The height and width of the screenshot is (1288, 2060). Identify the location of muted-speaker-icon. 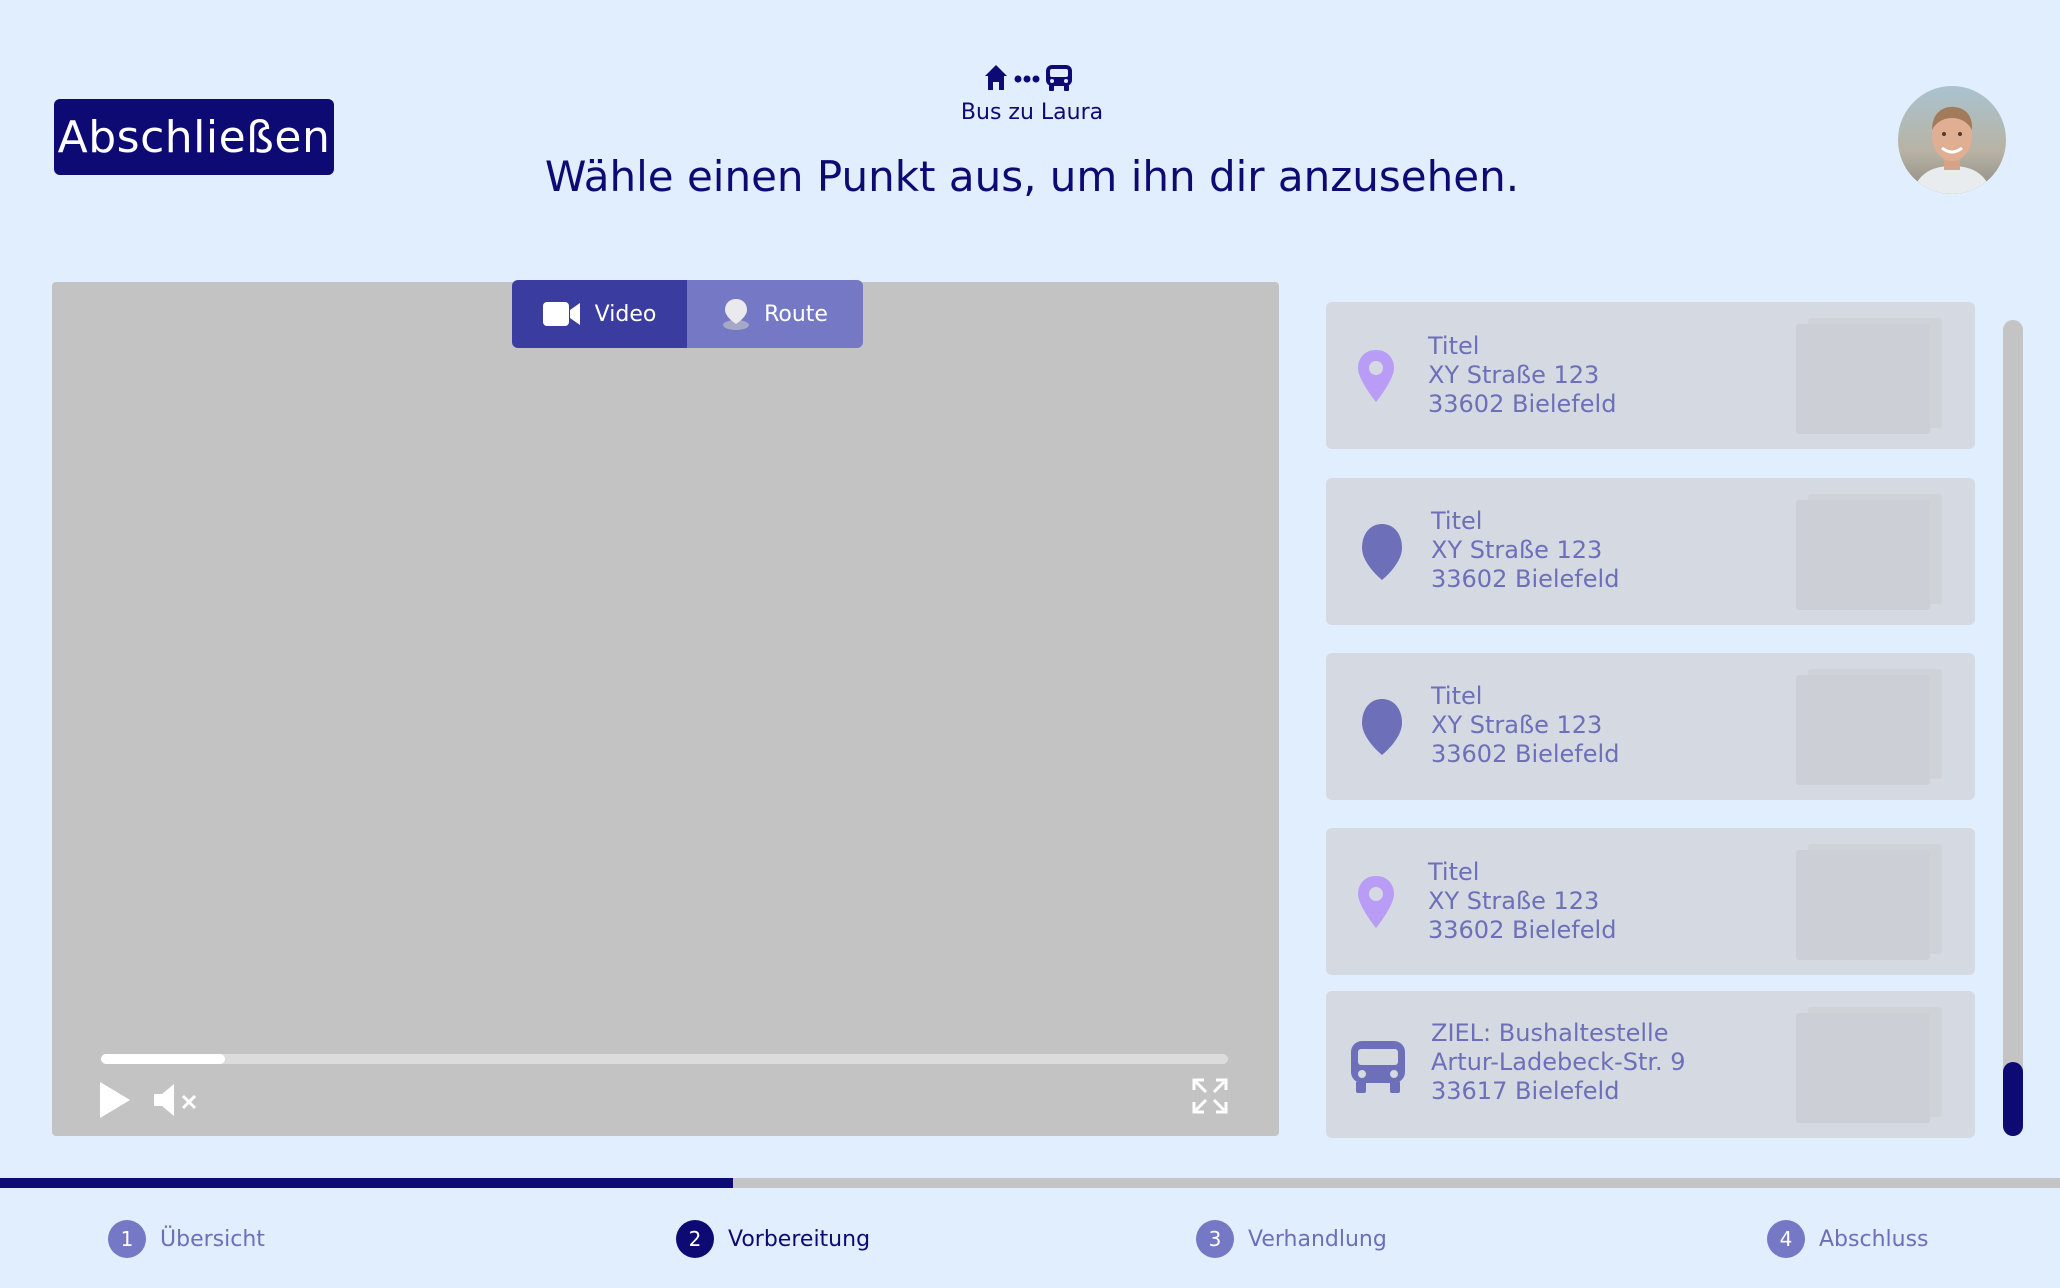
(175, 1100).